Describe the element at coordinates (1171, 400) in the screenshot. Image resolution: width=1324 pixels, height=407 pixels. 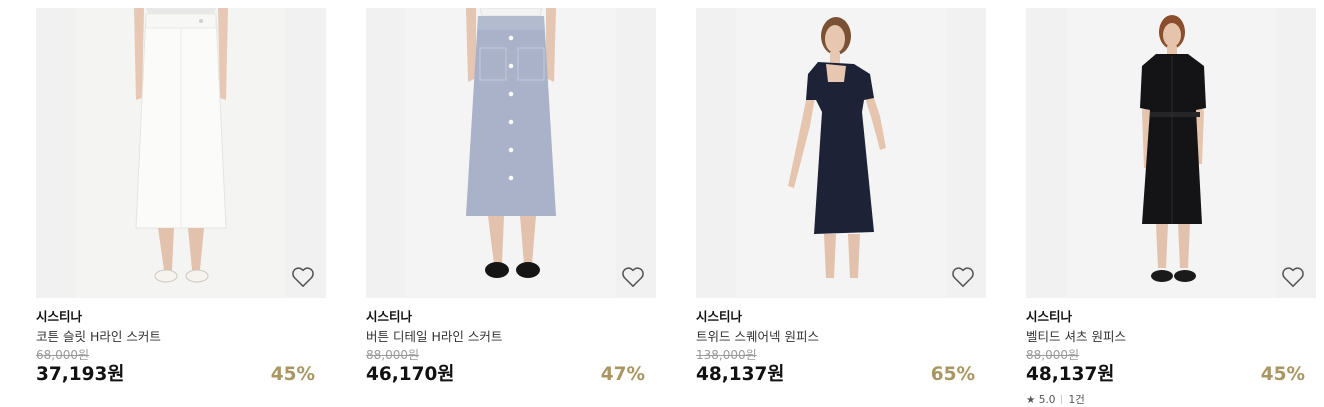
I see `review-summary: ★ 5.0 1건` at that location.